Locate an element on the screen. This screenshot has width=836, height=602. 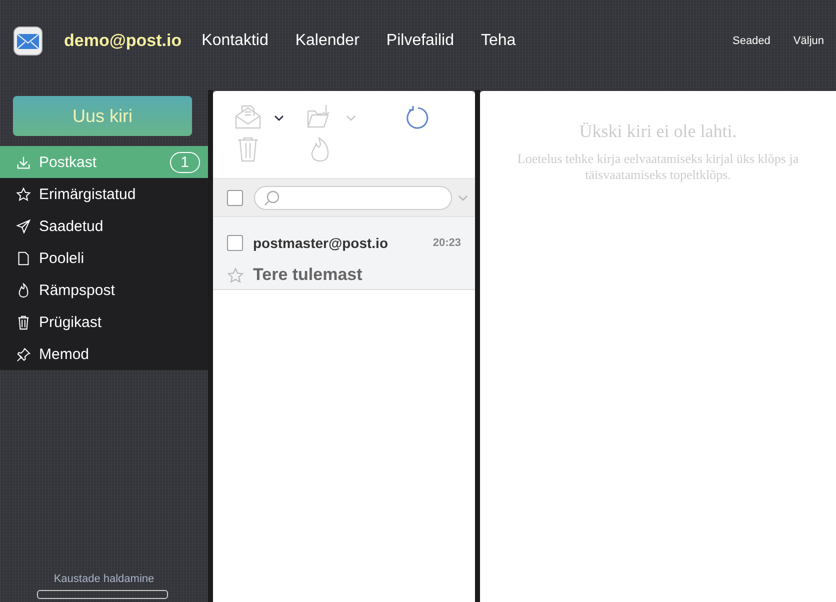
search-field is located at coordinates (353, 198).